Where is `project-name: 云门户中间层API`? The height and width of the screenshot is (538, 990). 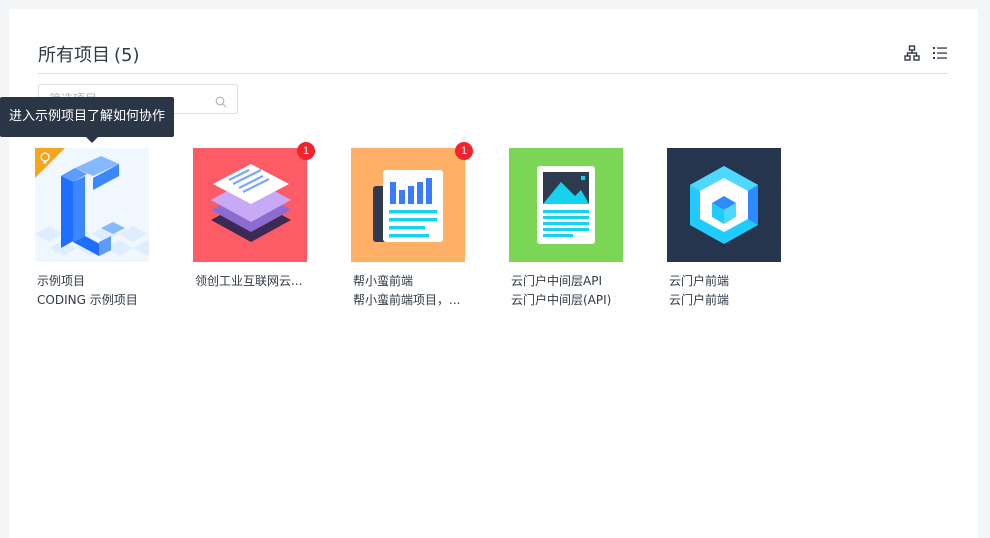
project-name: 云门户中间层API is located at coordinates (556, 281).